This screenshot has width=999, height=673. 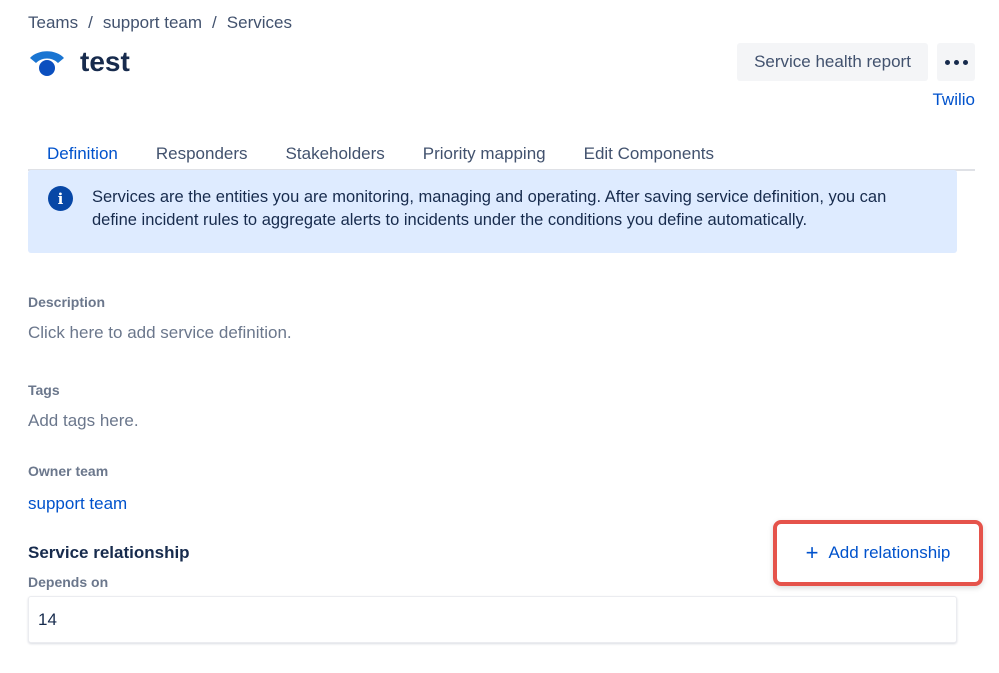 What do you see at coordinates (68, 471) in the screenshot?
I see `owner-team-label: Owner team` at bounding box center [68, 471].